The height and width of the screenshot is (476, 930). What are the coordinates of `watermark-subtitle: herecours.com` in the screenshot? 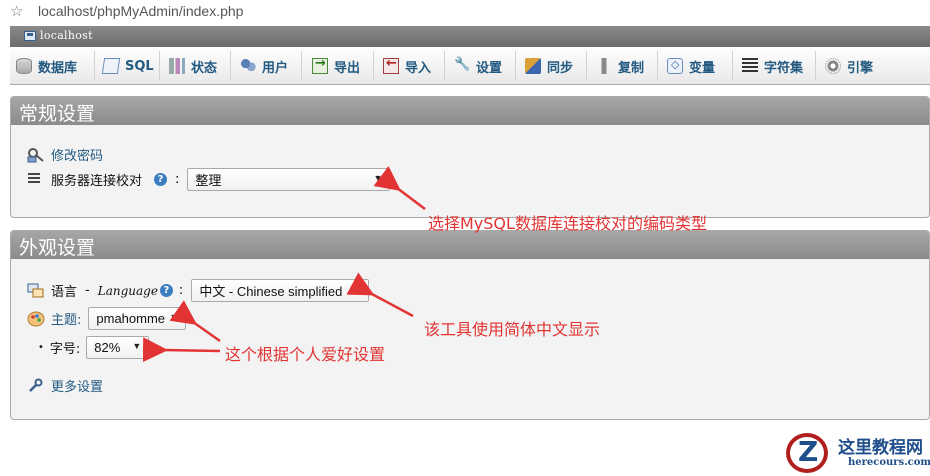 It's located at (889, 462).